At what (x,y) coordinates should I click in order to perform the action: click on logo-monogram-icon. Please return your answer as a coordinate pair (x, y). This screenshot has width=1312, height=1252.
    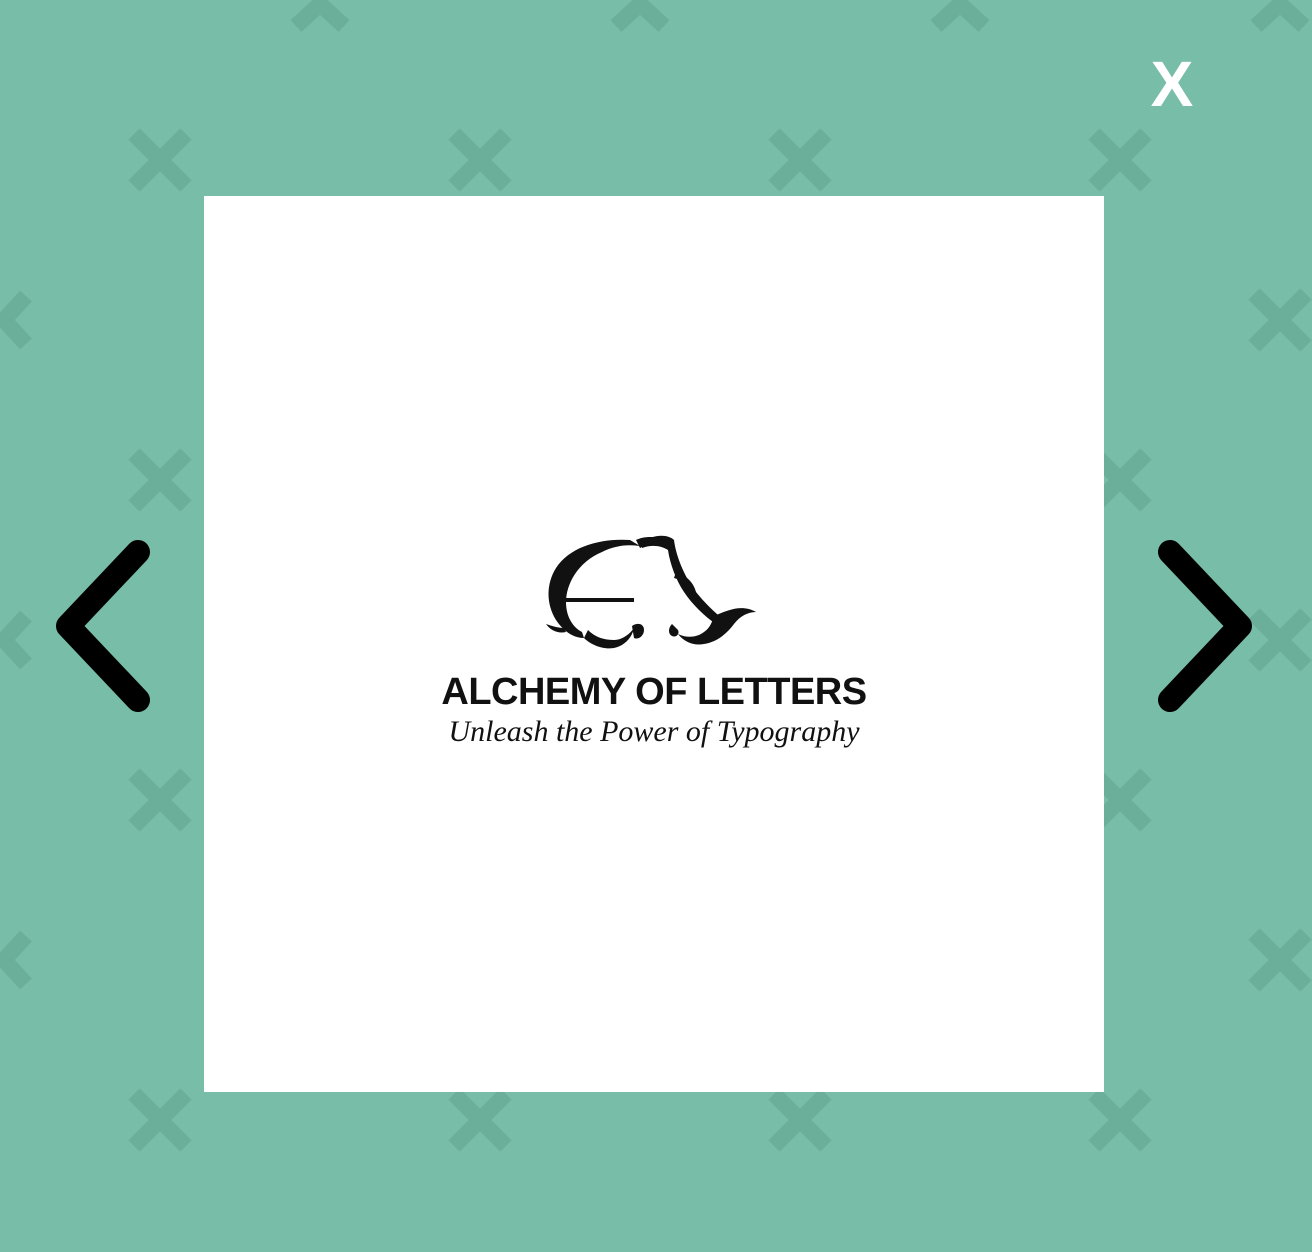
    Looking at the image, I should click on (656, 594).